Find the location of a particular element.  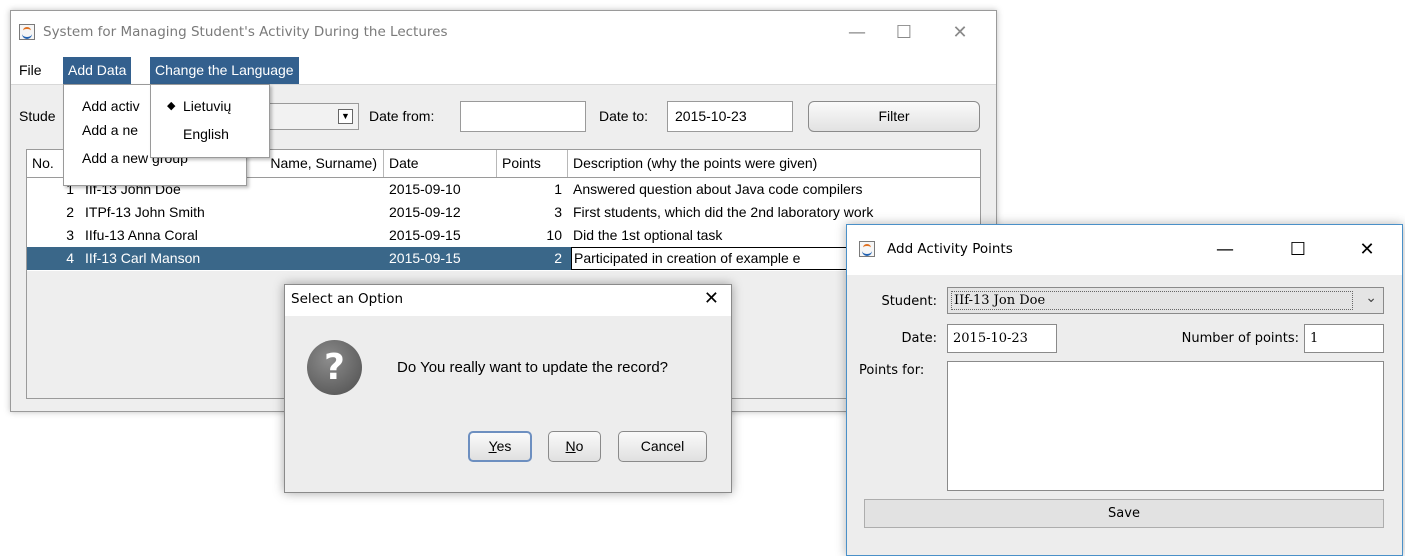

cell-points: 1 is located at coordinates (558, 189).